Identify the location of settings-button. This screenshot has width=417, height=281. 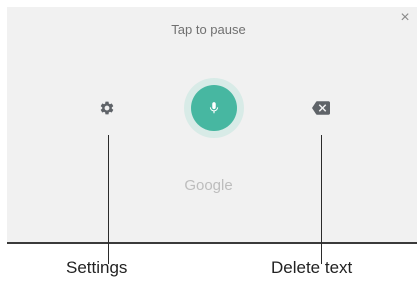
(107, 108).